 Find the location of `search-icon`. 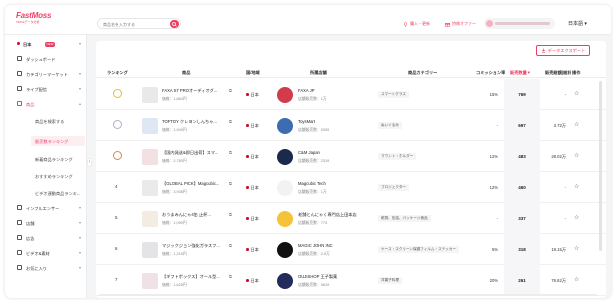

search-icon is located at coordinates (174, 24).